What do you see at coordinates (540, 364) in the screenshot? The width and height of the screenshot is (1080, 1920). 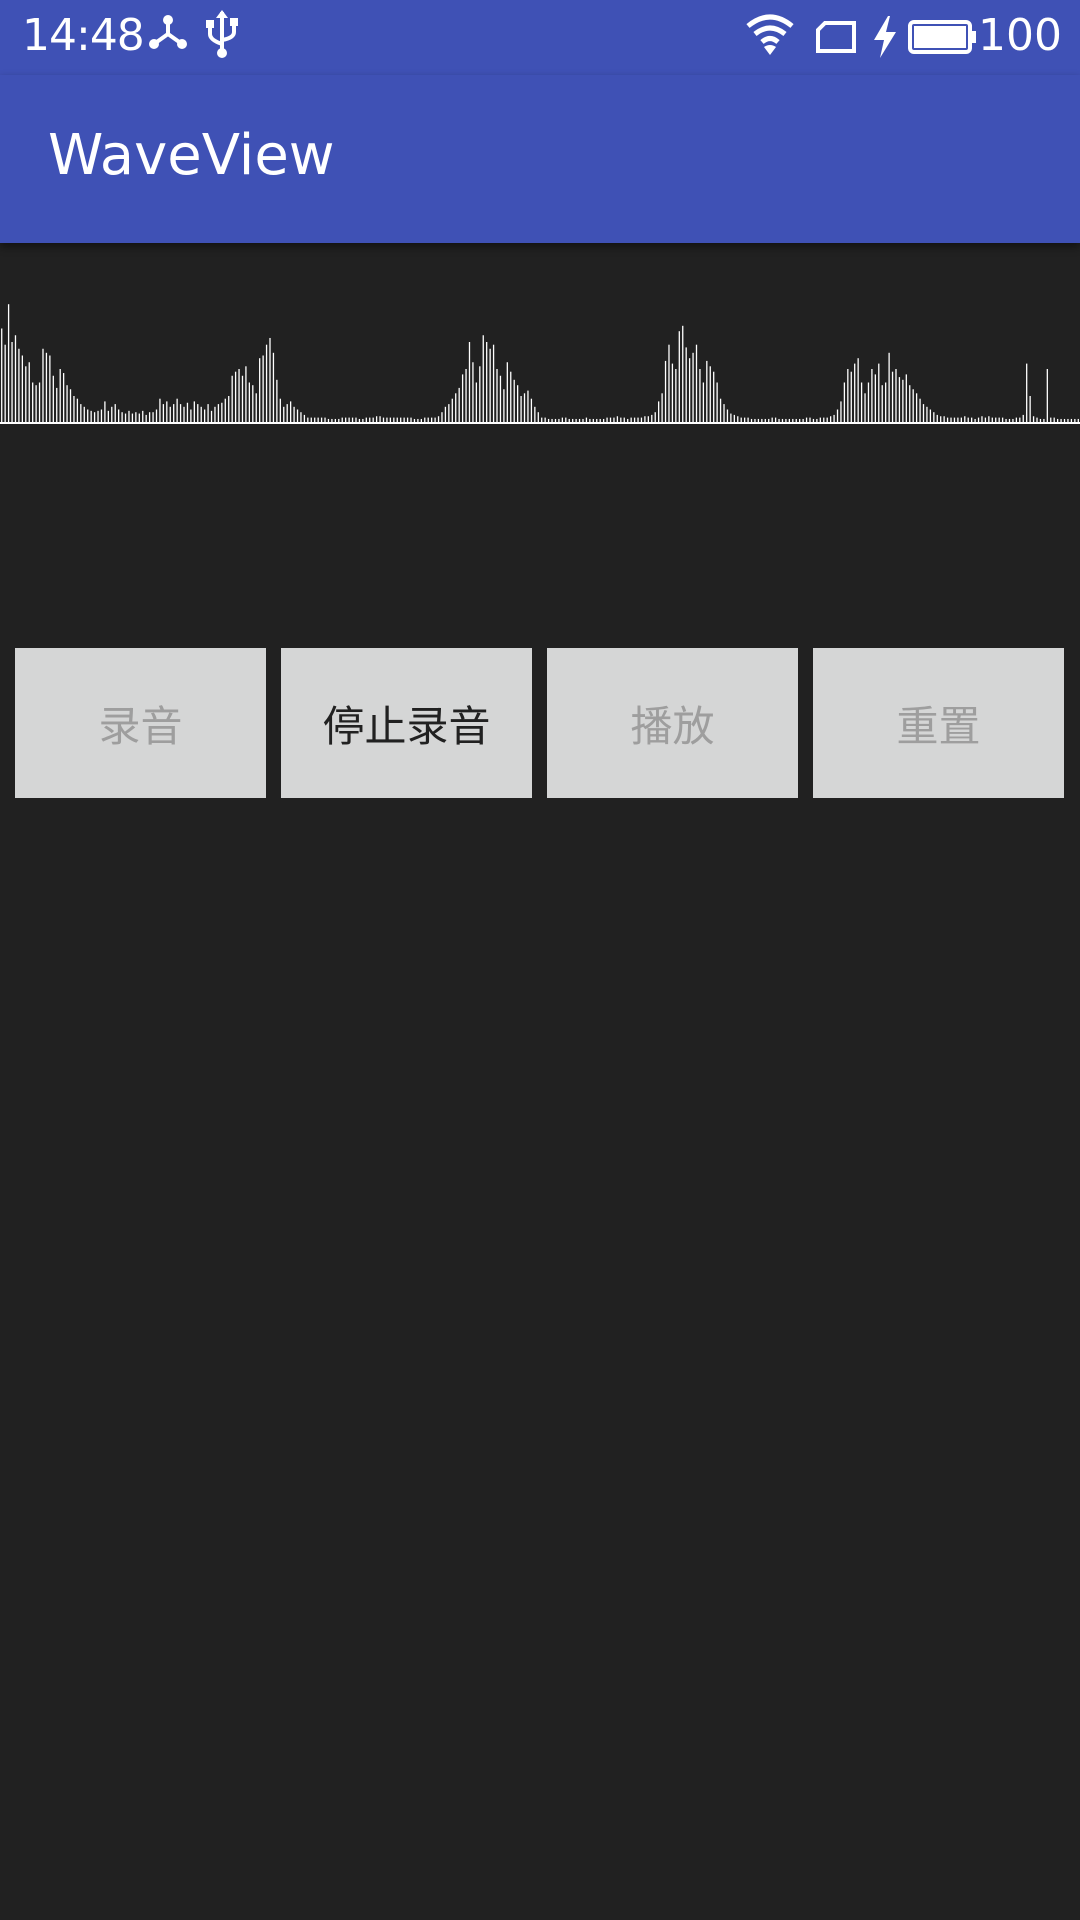 I see `wave-view` at bounding box center [540, 364].